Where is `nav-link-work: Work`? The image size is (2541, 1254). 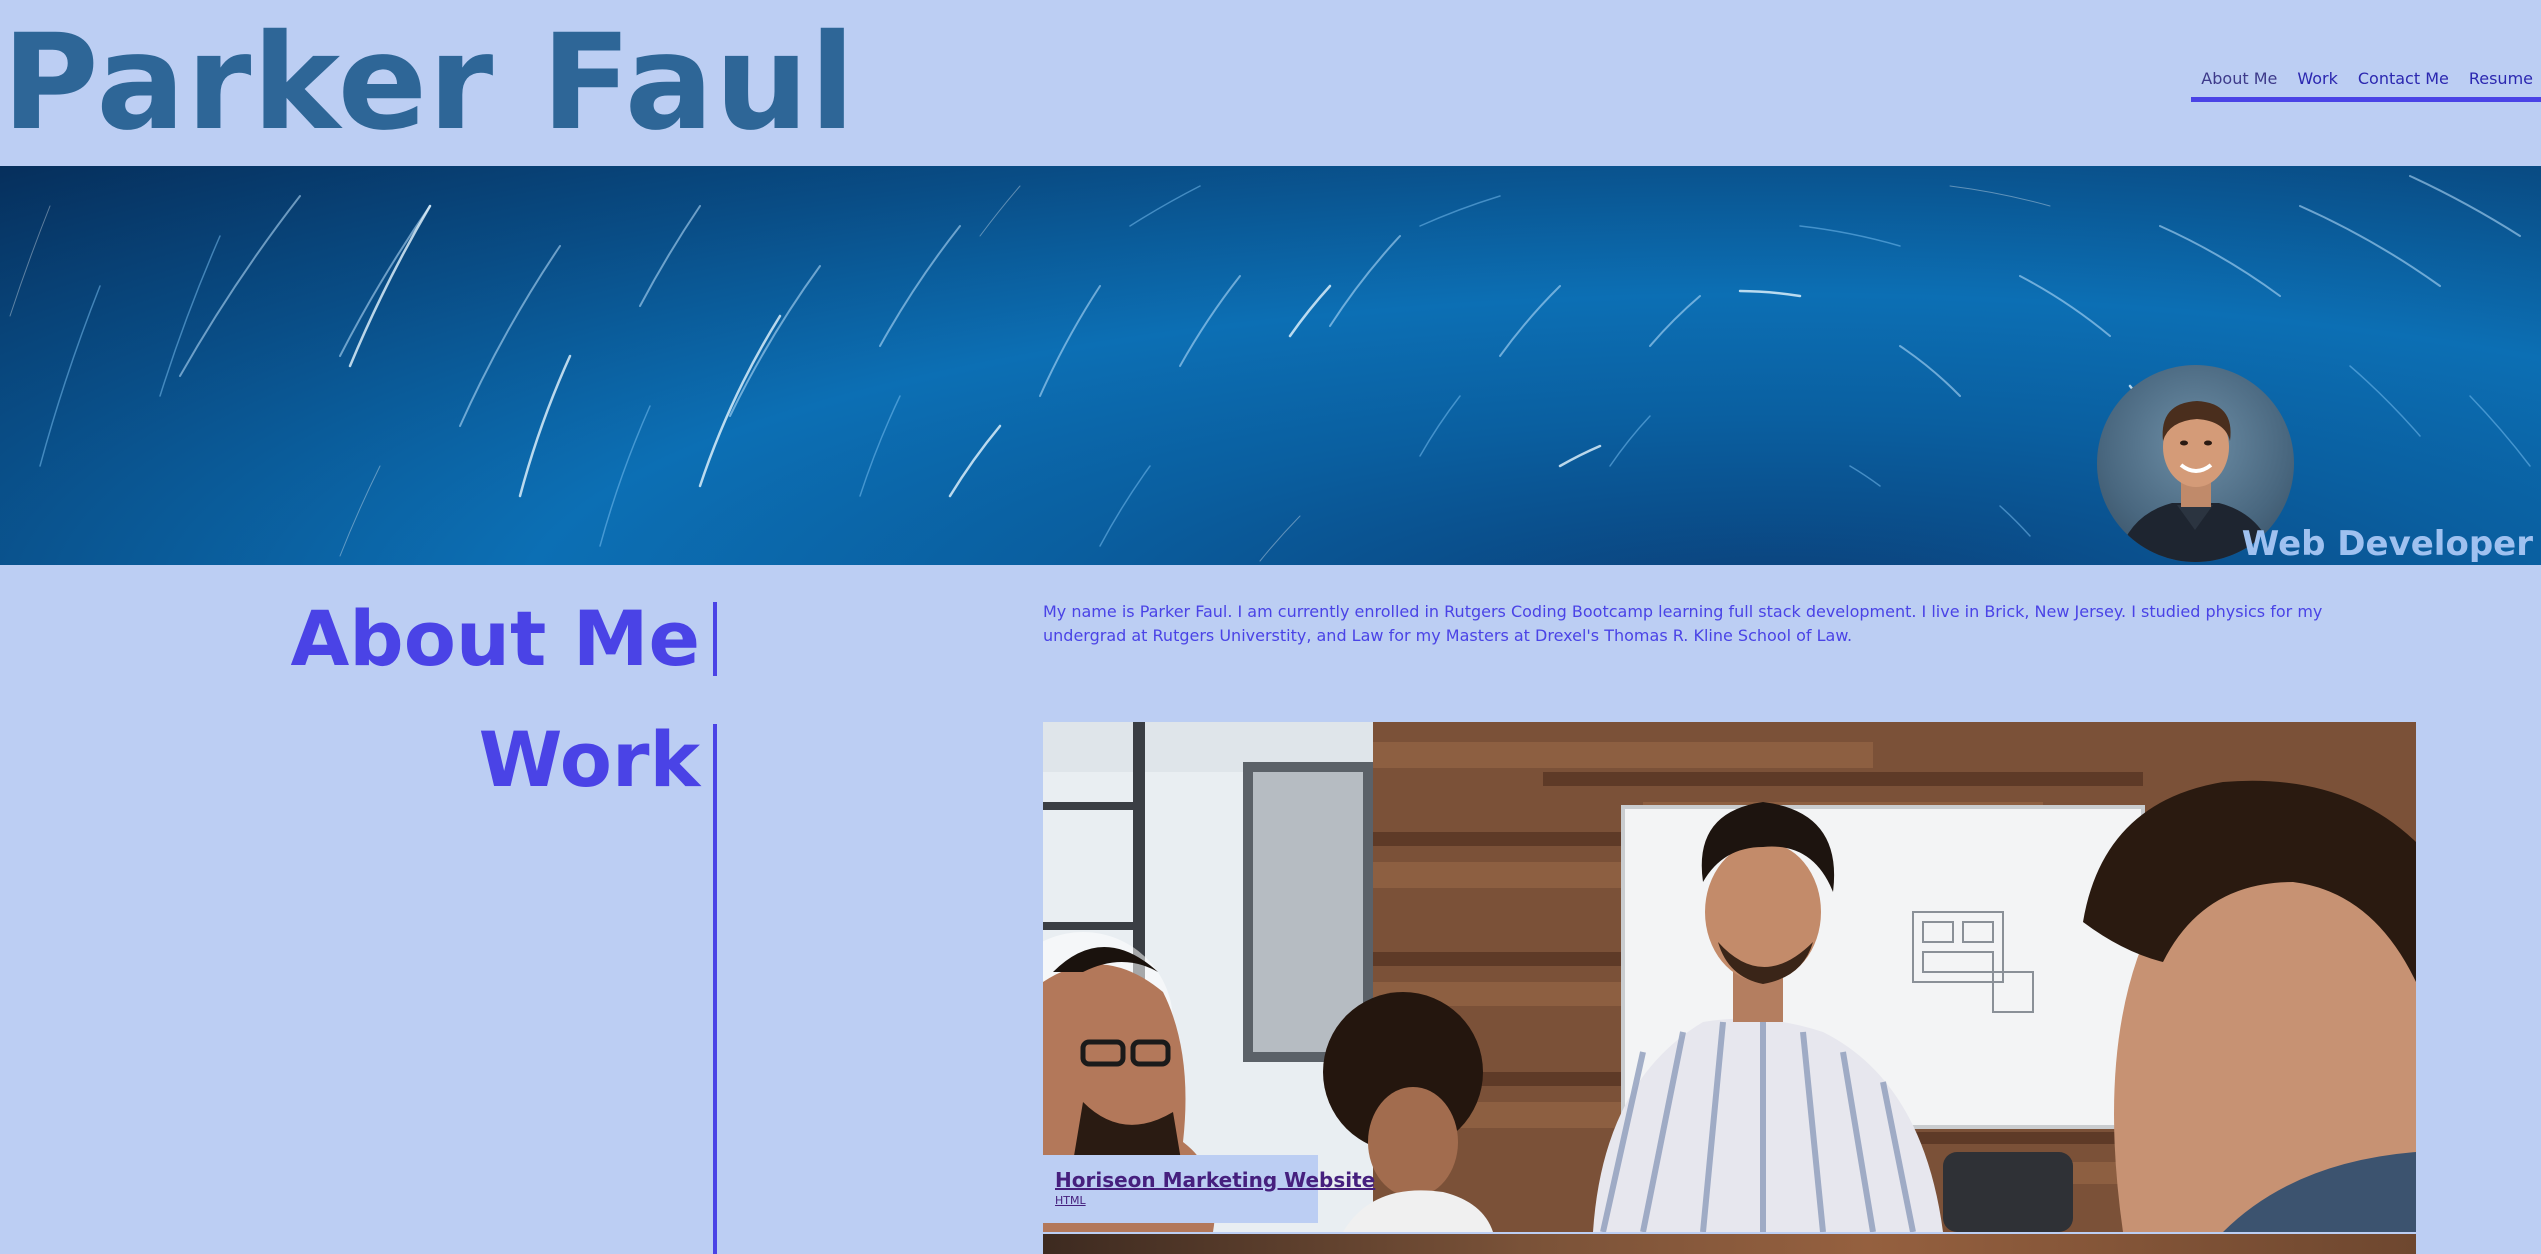
nav-link-work: Work is located at coordinates (2317, 79).